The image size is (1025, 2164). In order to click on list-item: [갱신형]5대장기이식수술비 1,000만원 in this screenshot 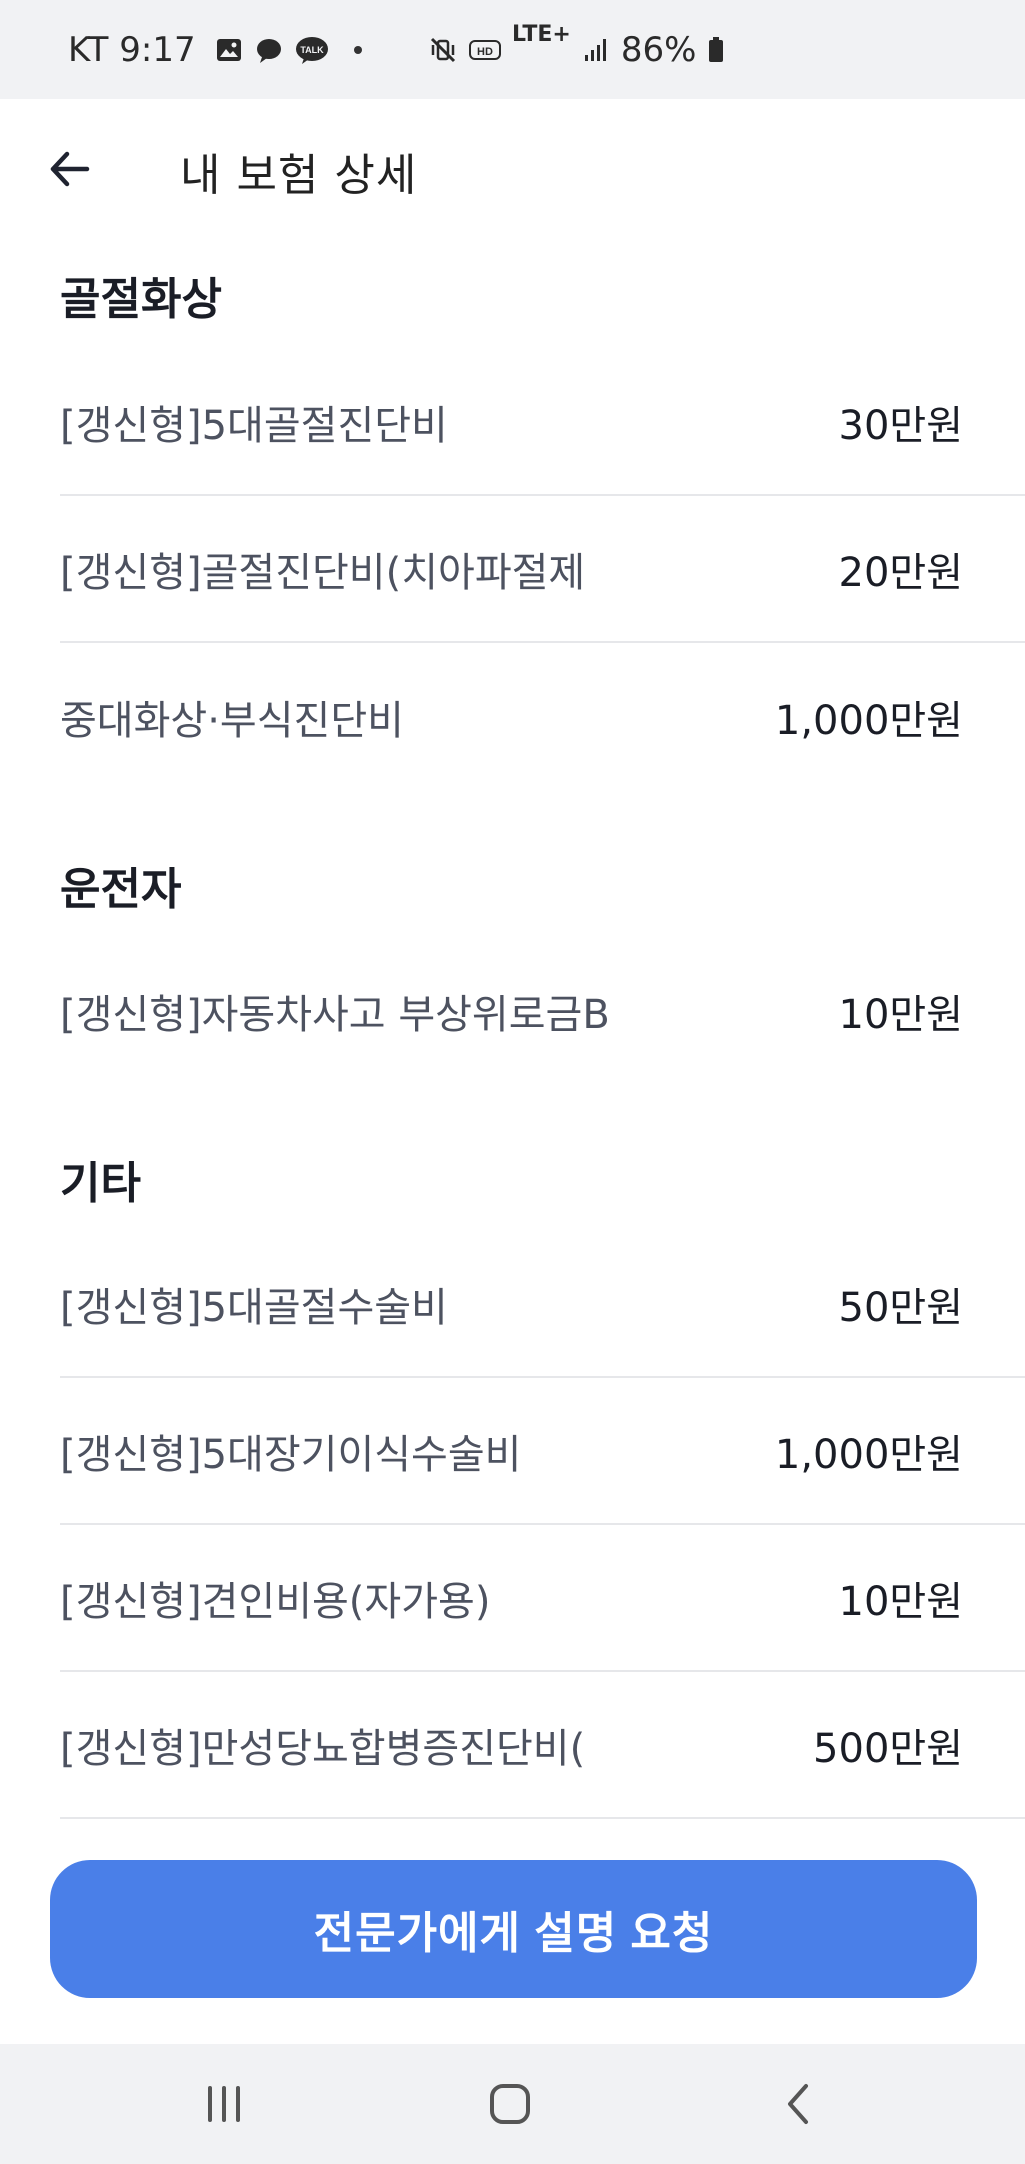, I will do `click(542, 1451)`.